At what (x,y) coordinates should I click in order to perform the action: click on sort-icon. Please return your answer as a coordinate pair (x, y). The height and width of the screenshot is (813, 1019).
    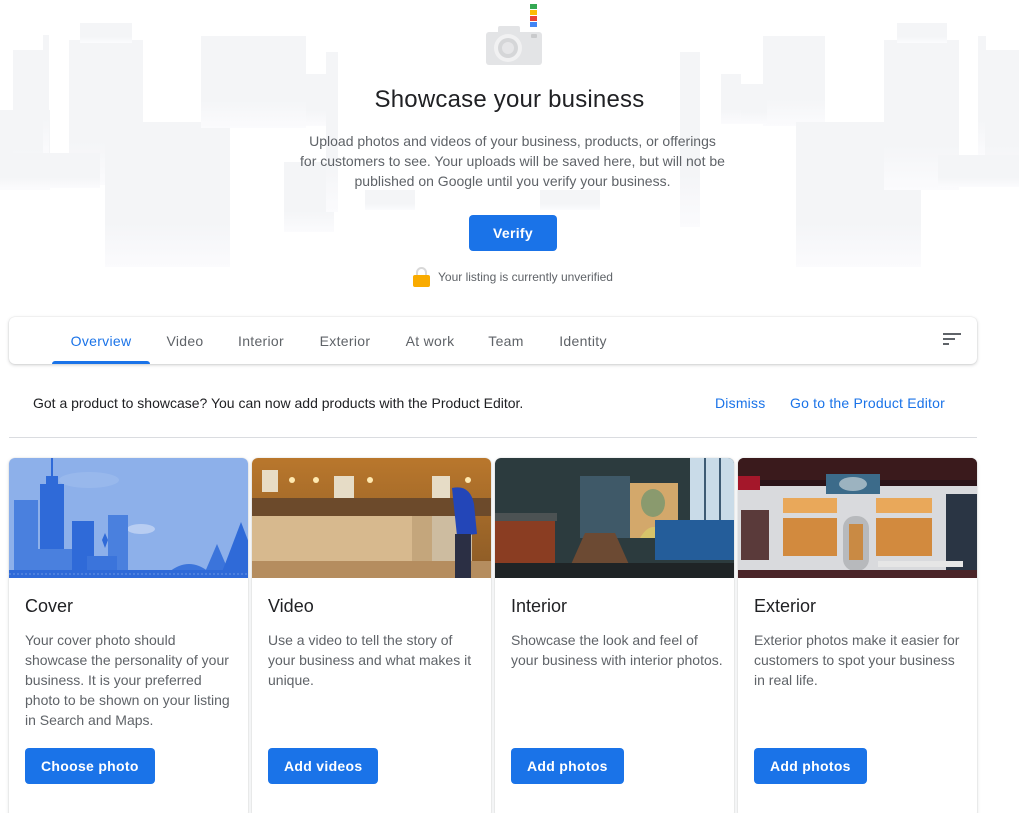
    Looking at the image, I should click on (953, 340).